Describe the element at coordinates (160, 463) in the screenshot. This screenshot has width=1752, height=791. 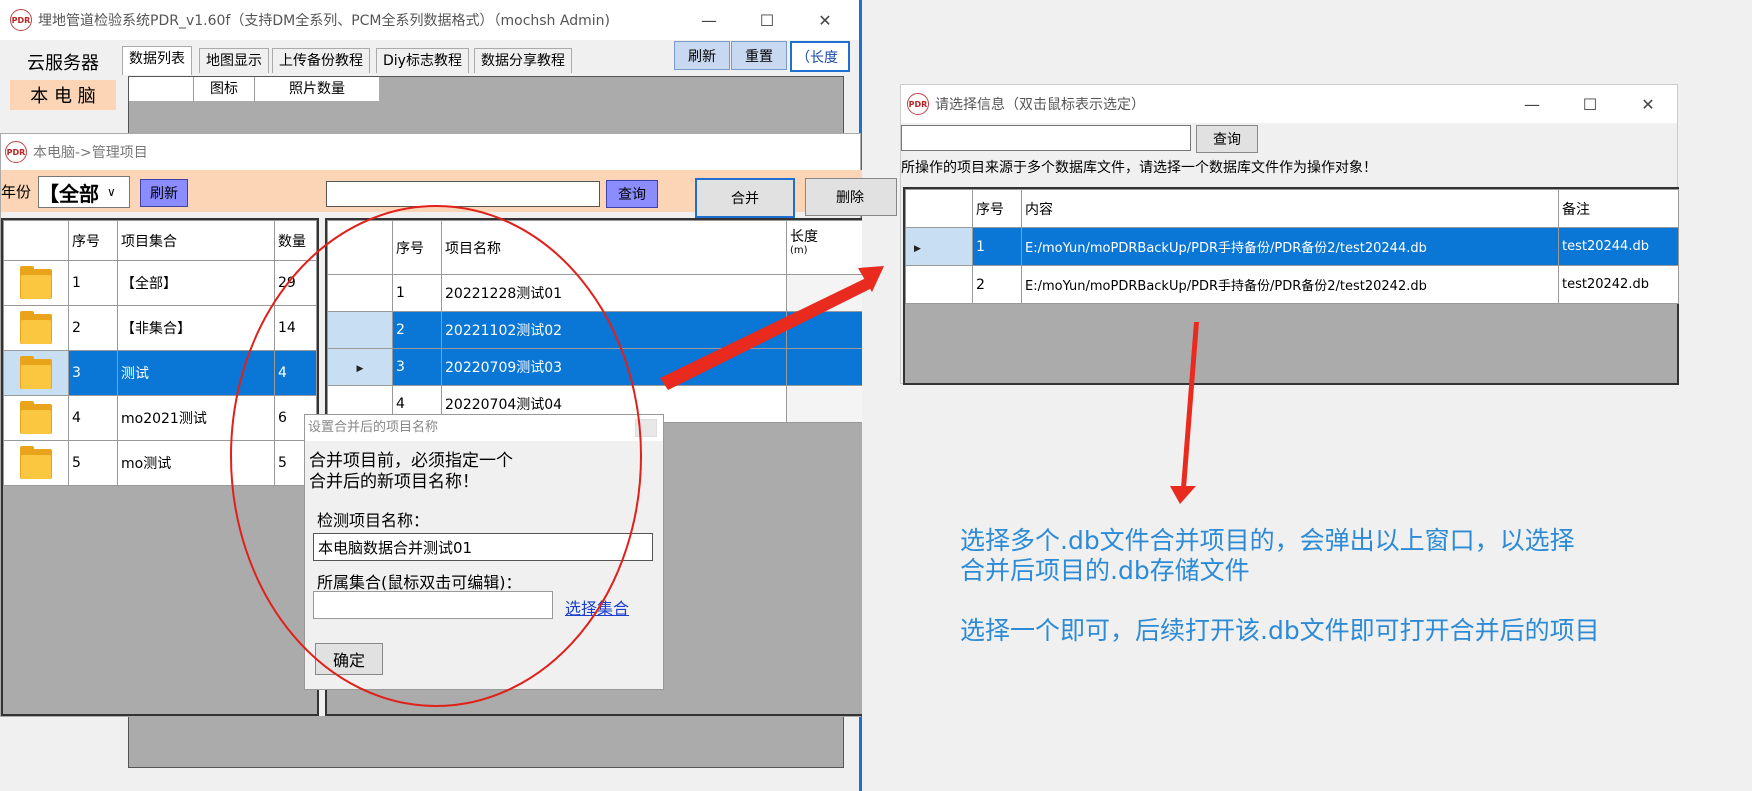
I see `table-row: 5 mo测试 5` at that location.